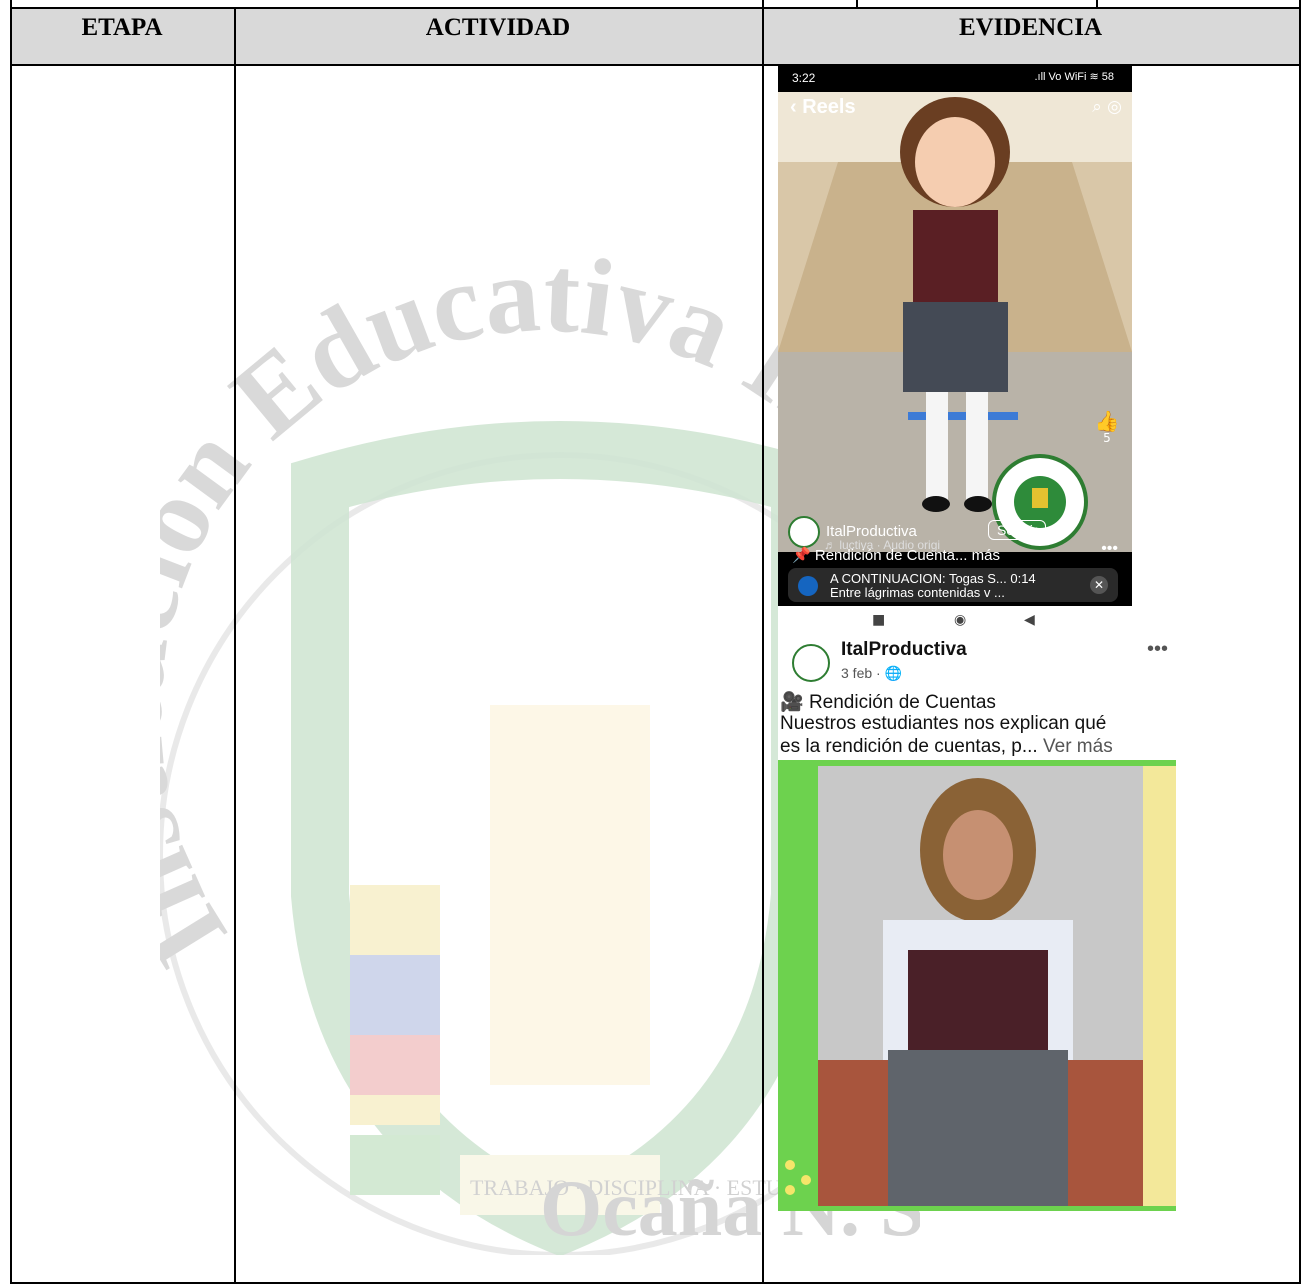  Describe the element at coordinates (1075, 746) in the screenshot. I see `see-more-link: Ver más` at that location.